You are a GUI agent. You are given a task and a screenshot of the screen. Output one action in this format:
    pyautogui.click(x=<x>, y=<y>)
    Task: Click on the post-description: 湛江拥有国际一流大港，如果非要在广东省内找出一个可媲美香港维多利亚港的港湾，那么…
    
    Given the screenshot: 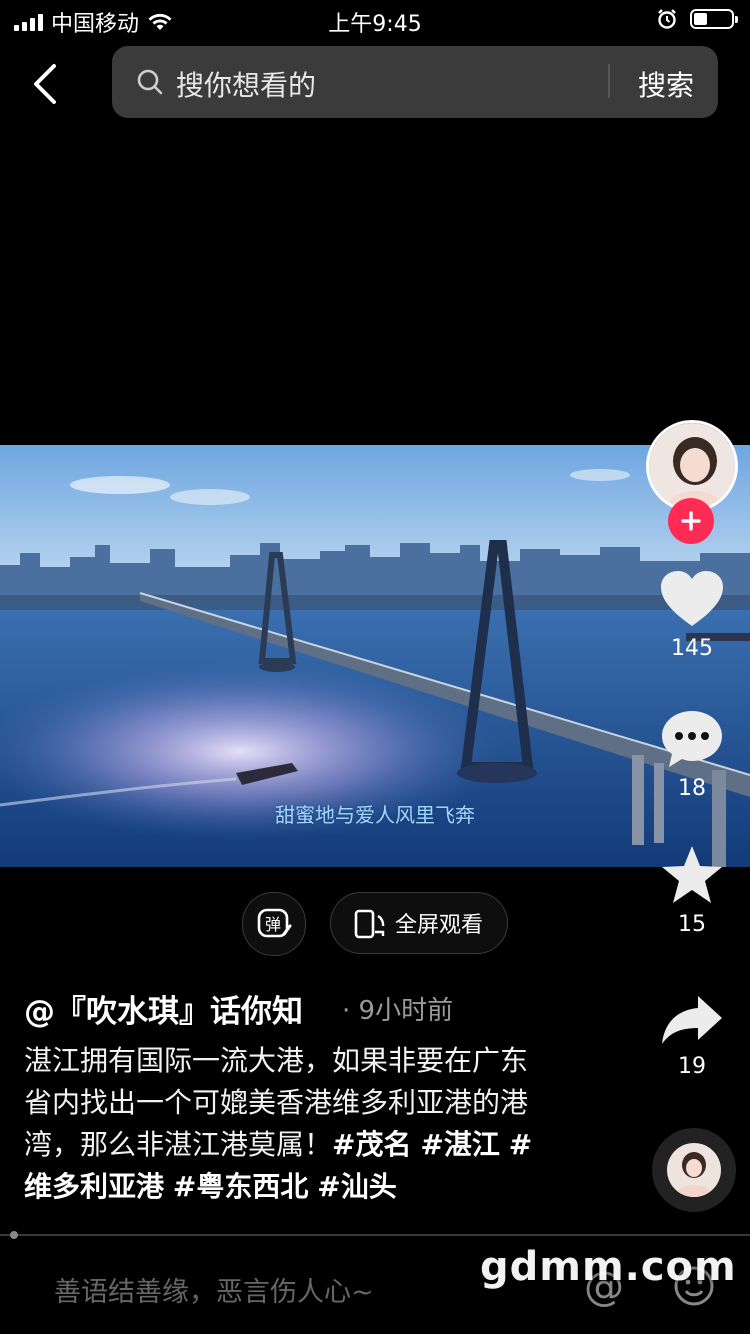 What is the action you would take?
    pyautogui.click(x=284, y=1124)
    